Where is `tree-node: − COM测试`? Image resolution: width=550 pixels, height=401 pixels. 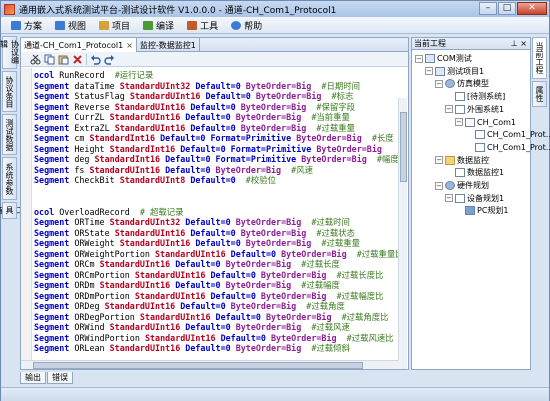 tree-node: − COM测试 is located at coordinates (443, 58).